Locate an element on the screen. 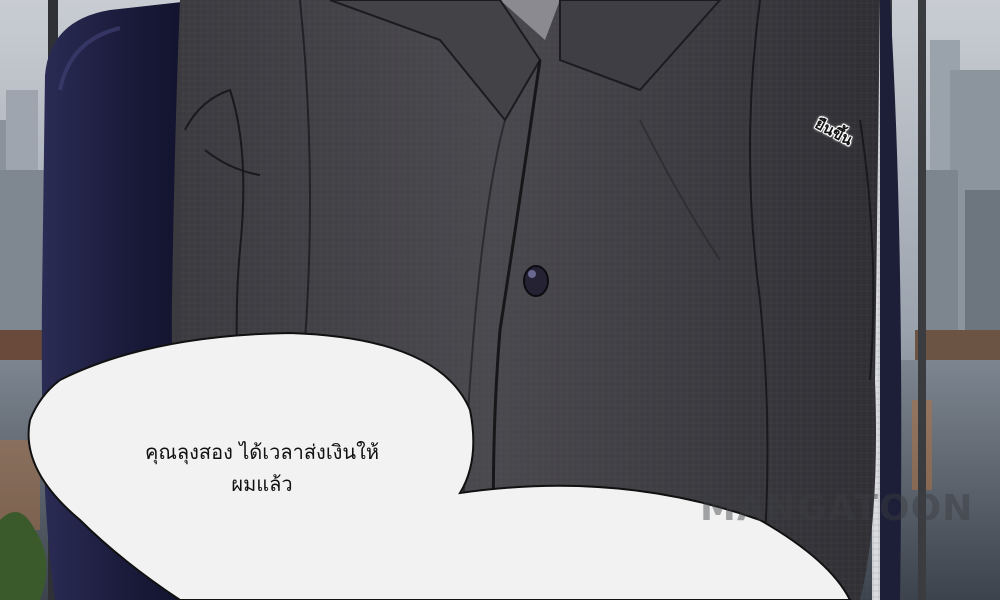 The height and width of the screenshot is (600, 1000). mangatoon-watermark: MANGATOON is located at coordinates (837, 508).